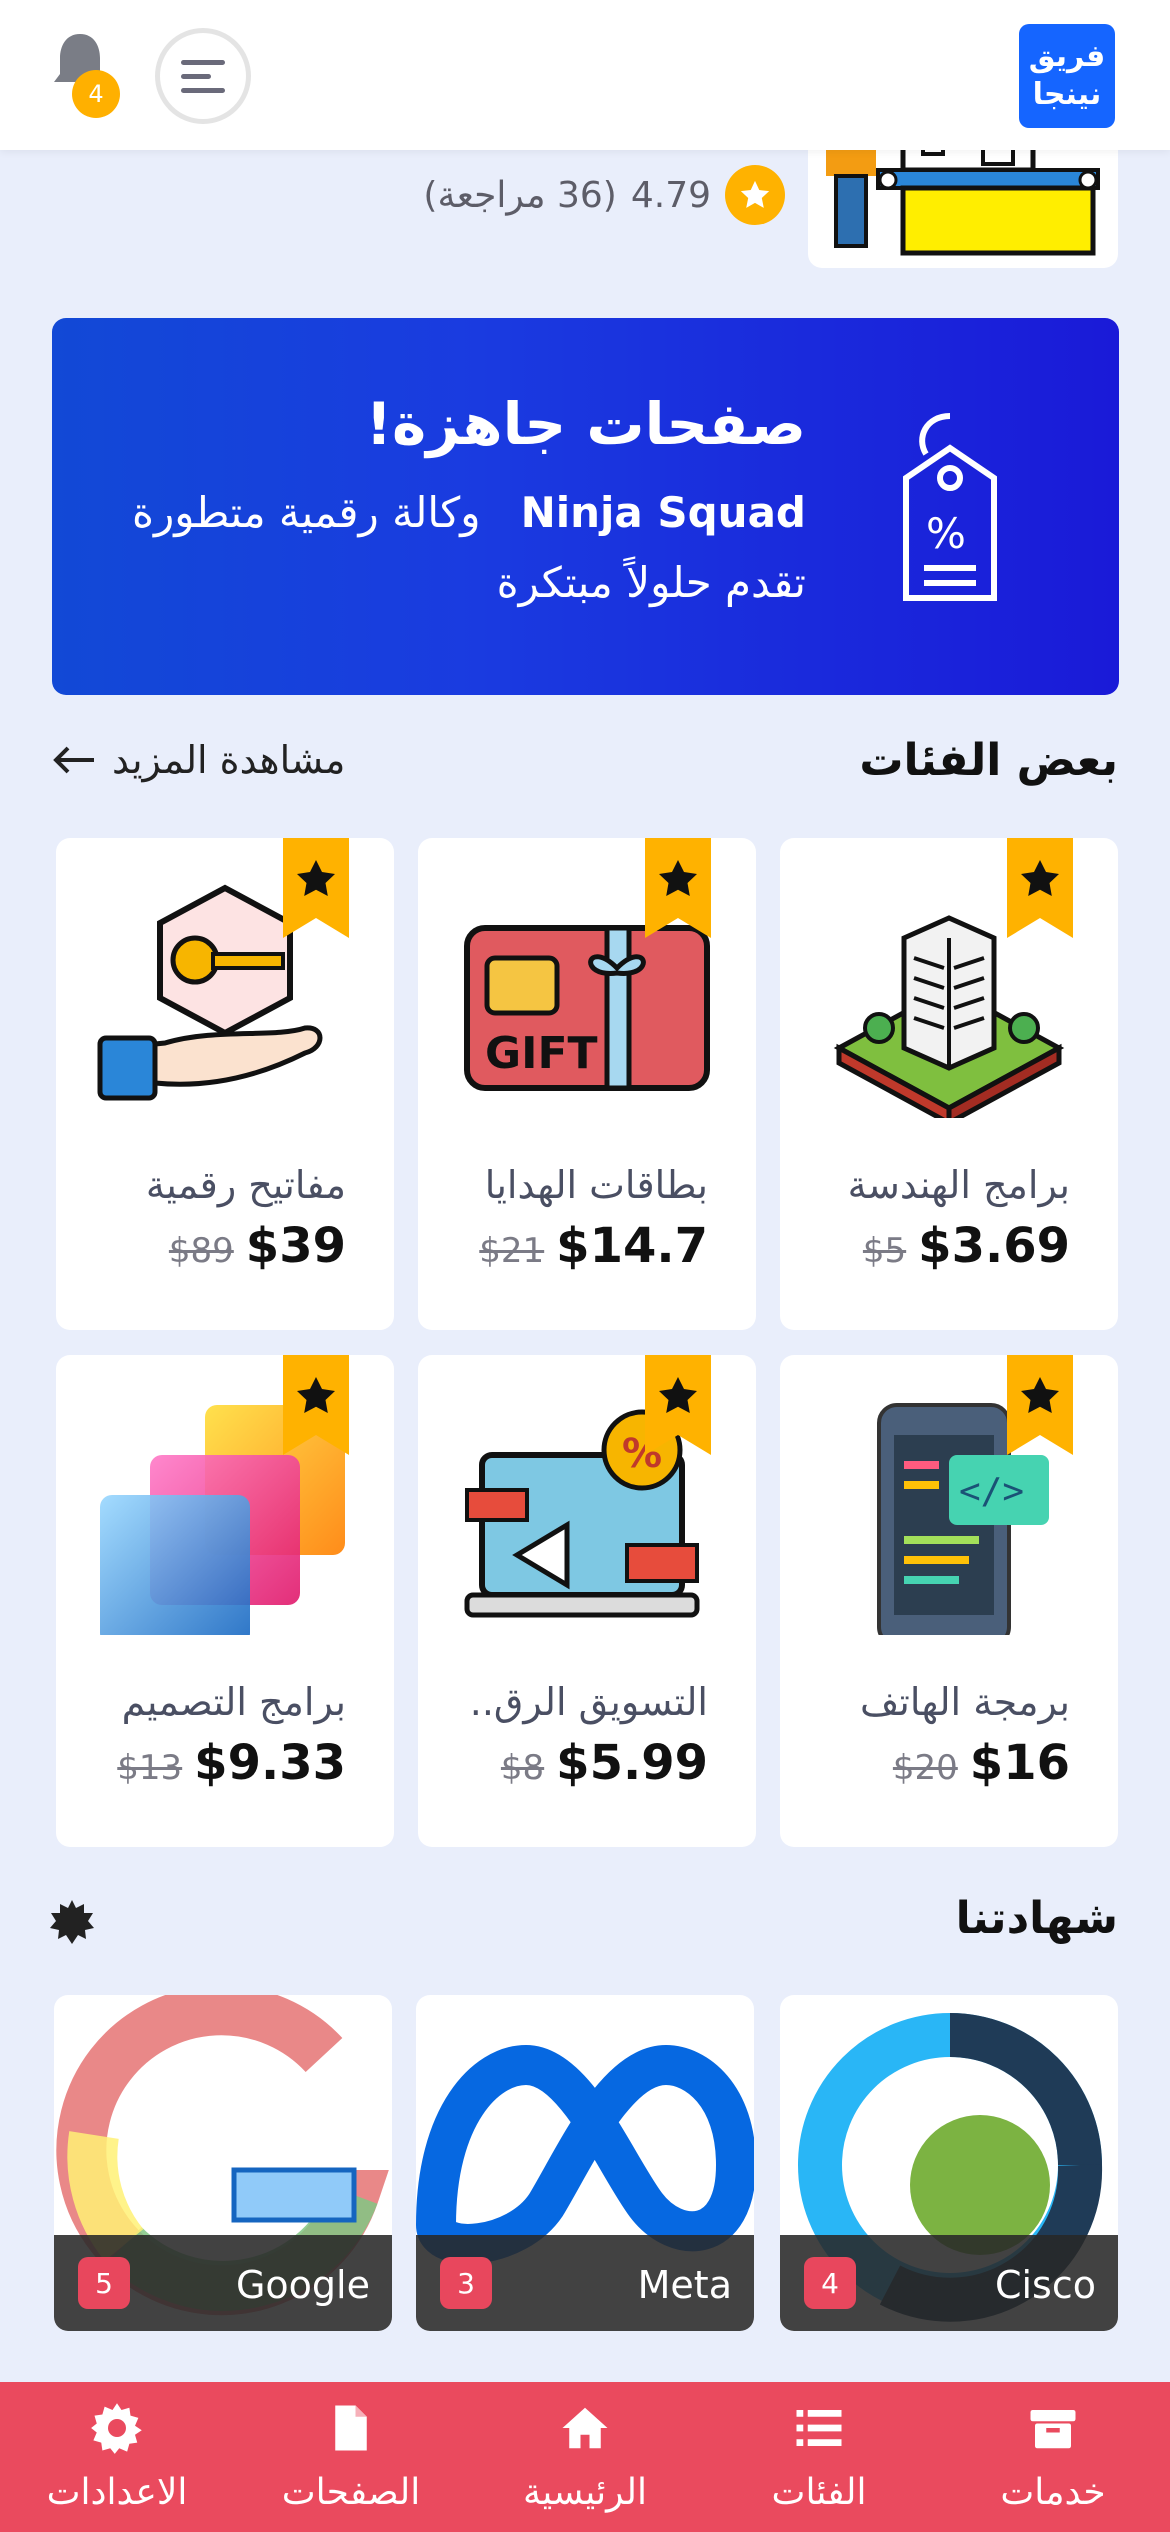 This screenshot has width=1170, height=2532. Describe the element at coordinates (958, 1185) in the screenshot. I see `product-name: برامج الهندسة` at that location.